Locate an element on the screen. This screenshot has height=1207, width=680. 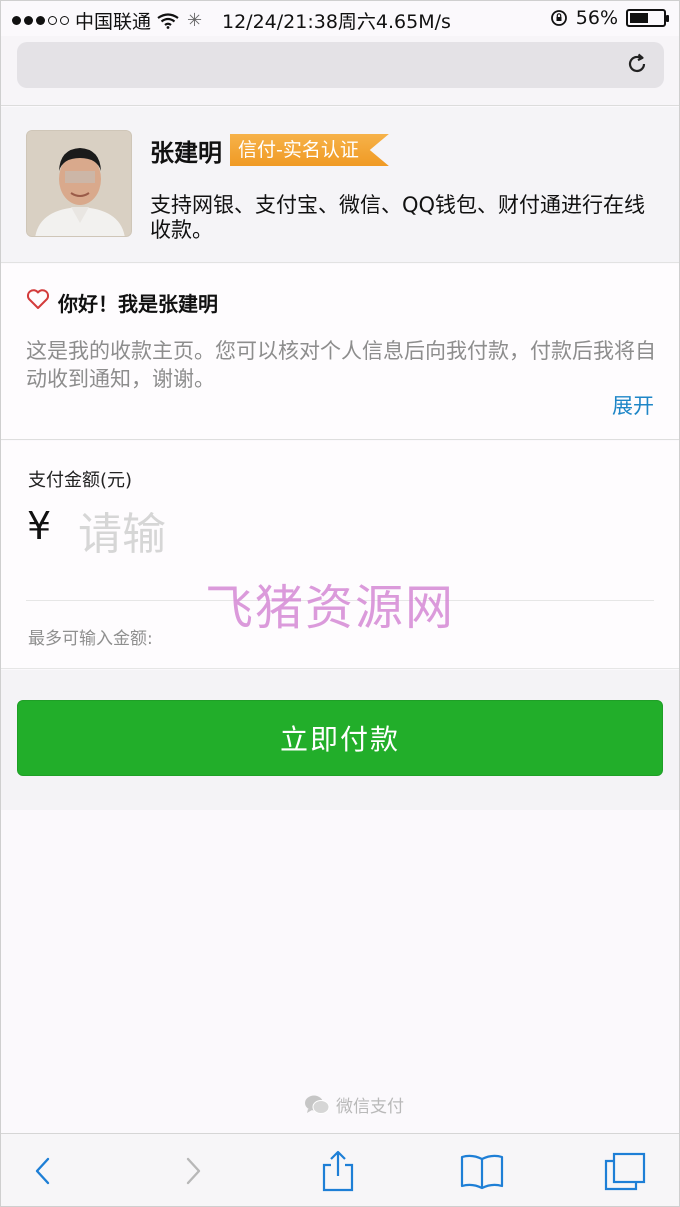
amount-label: 支付金额(元) is located at coordinates (80, 480).